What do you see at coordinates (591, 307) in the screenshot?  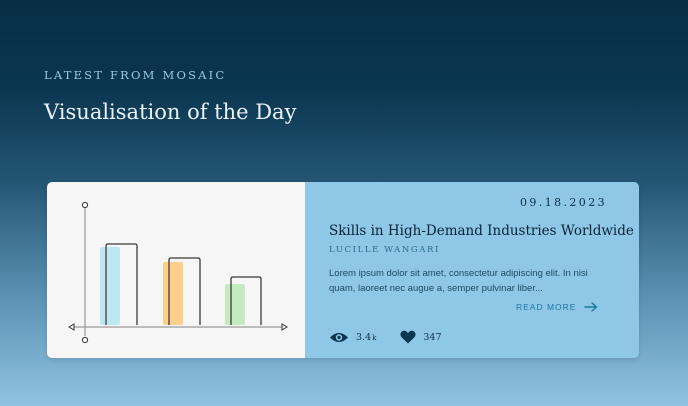 I see `arrow-right-icon` at bounding box center [591, 307].